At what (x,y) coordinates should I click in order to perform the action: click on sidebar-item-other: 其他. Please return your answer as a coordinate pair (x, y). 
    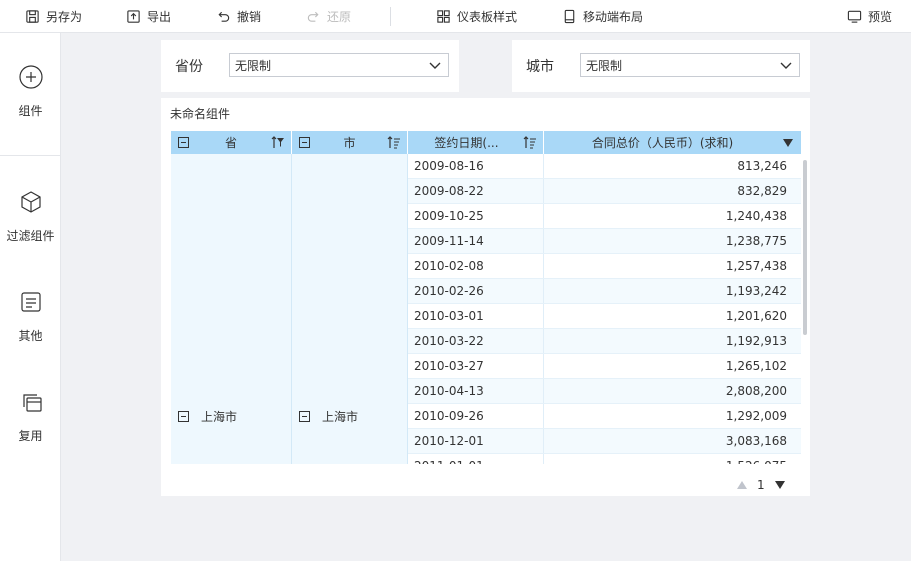
    Looking at the image, I should click on (30, 316).